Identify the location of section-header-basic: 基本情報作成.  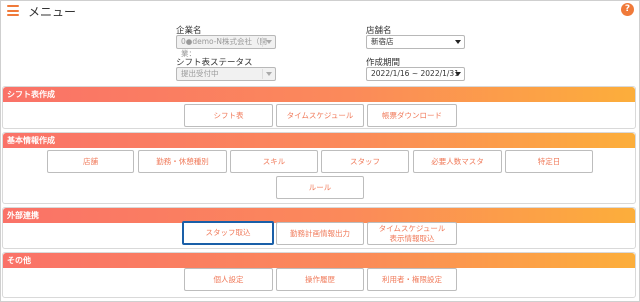
(319, 140).